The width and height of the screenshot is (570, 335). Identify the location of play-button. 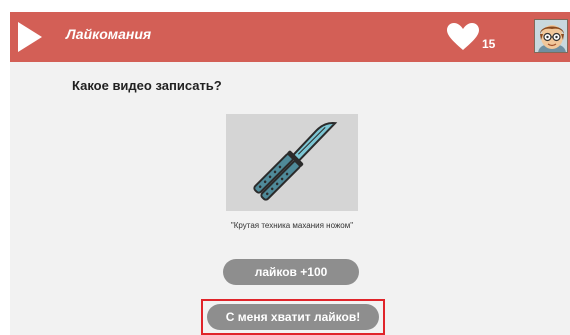
(31, 37).